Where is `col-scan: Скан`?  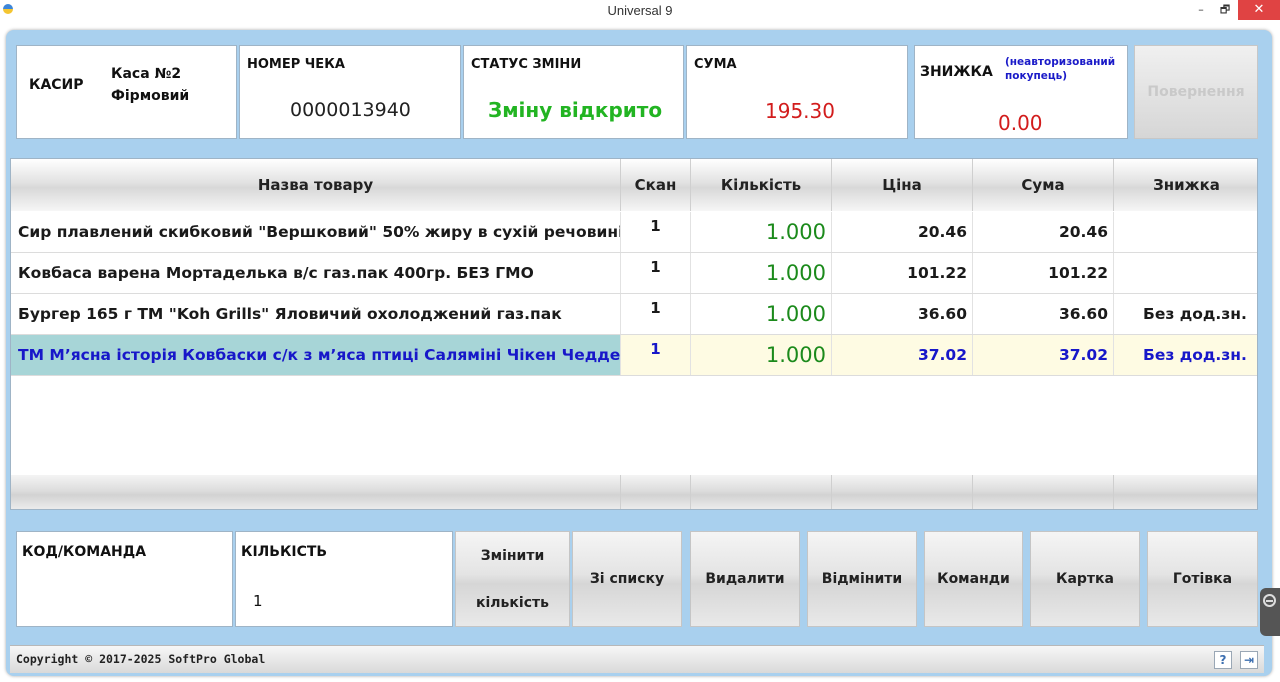 col-scan: Скан is located at coordinates (656, 185).